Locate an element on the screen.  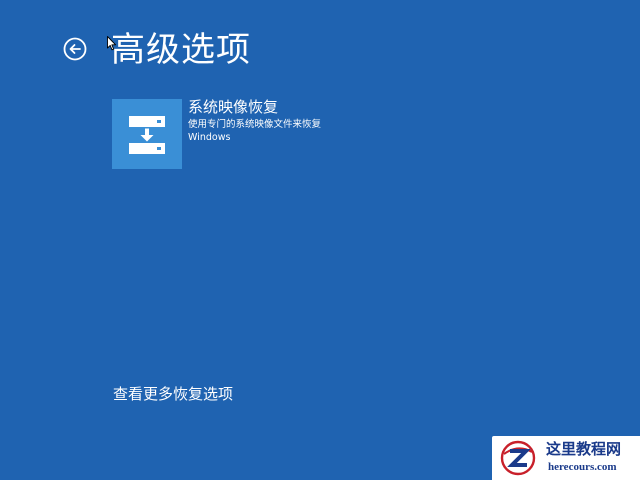
mouse-pointer-icon is located at coordinates (112, 43).